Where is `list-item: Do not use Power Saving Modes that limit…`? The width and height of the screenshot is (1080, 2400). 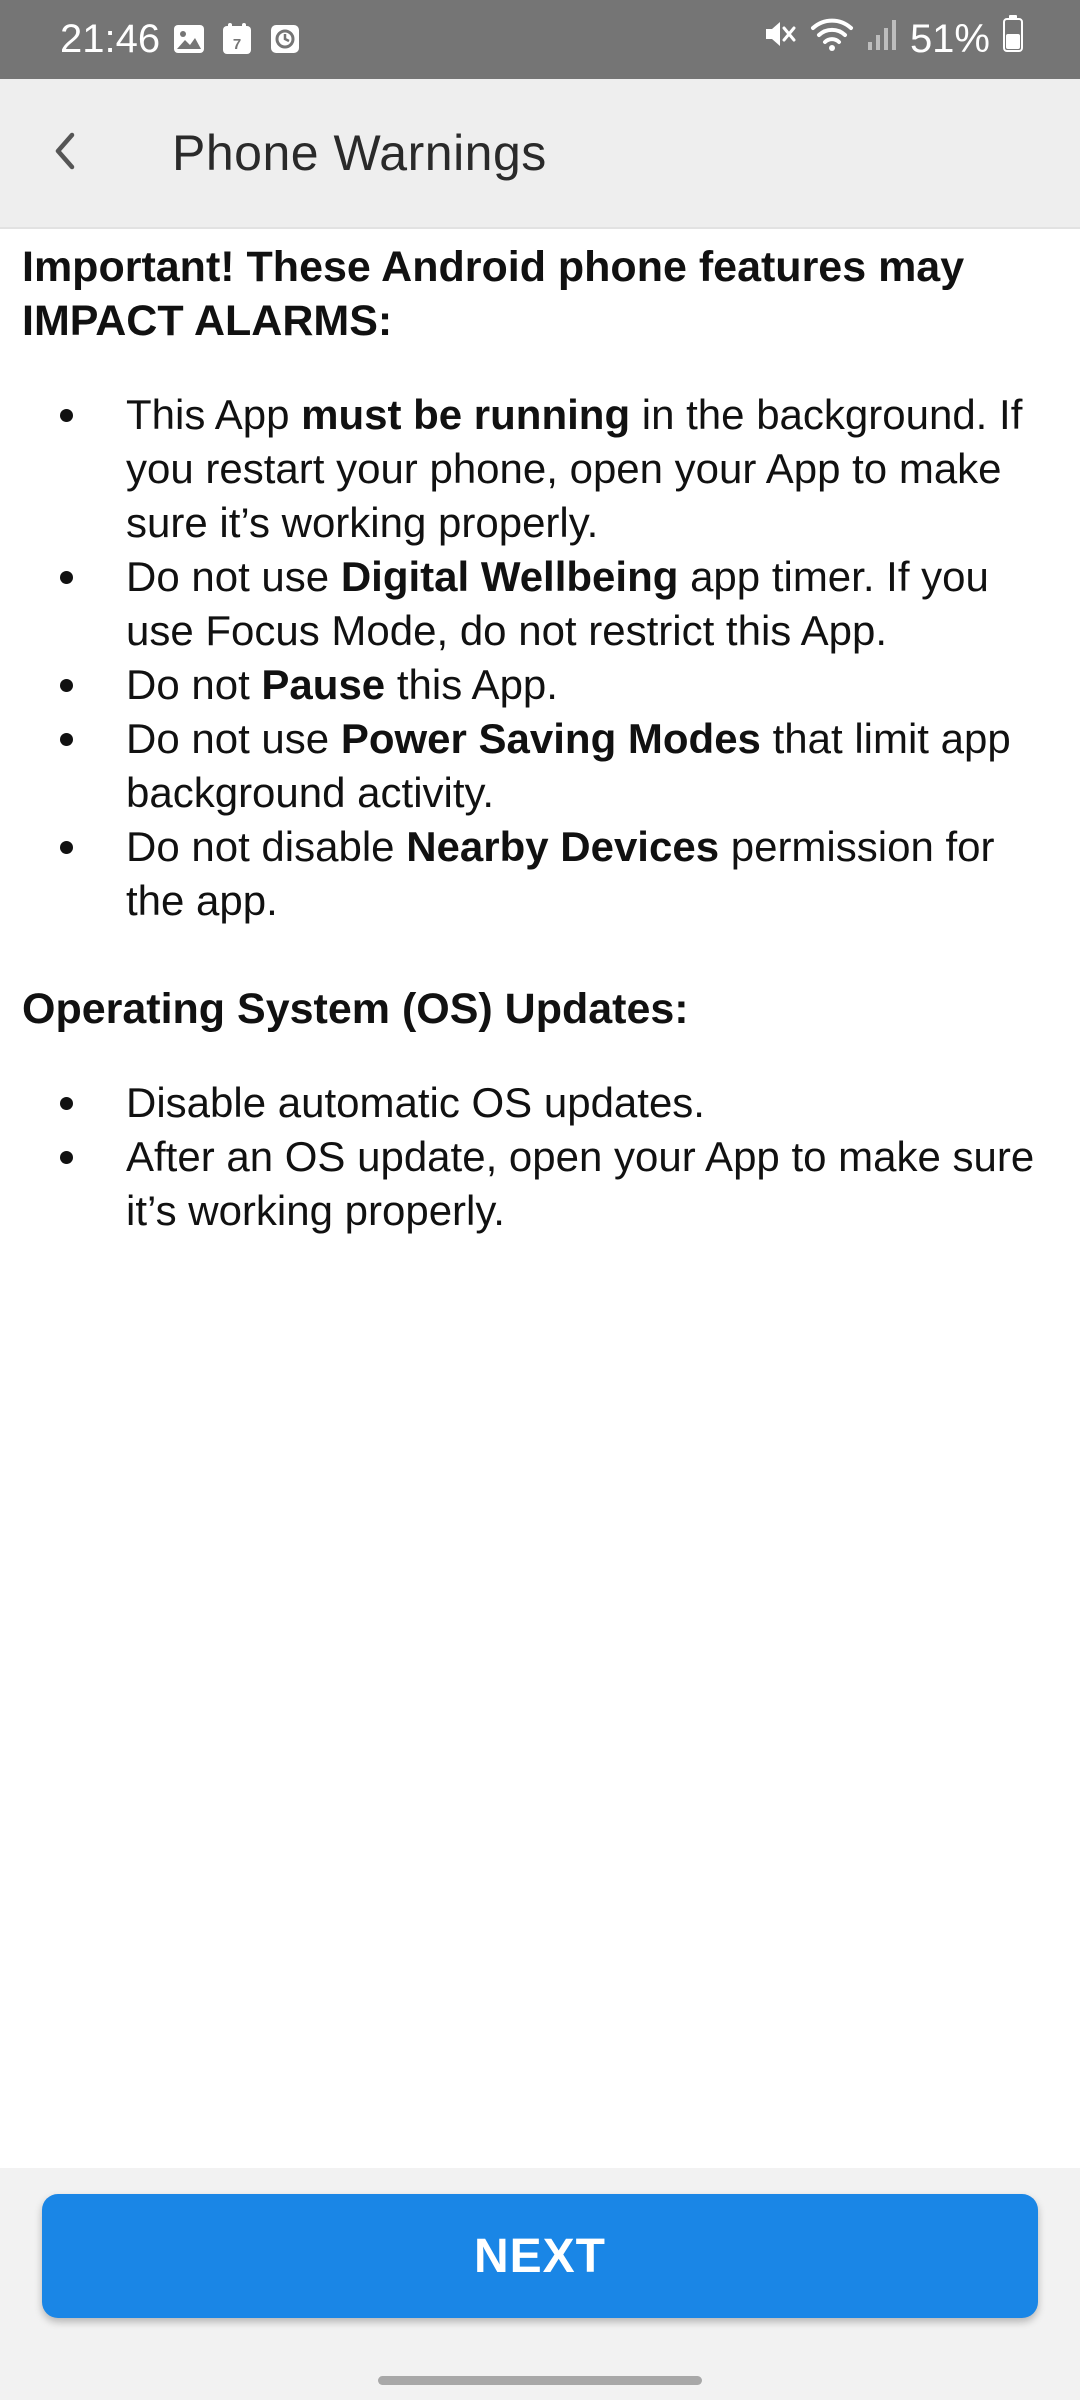
list-item: Do not use Power Saving Modes that limit… is located at coordinates (561, 766).